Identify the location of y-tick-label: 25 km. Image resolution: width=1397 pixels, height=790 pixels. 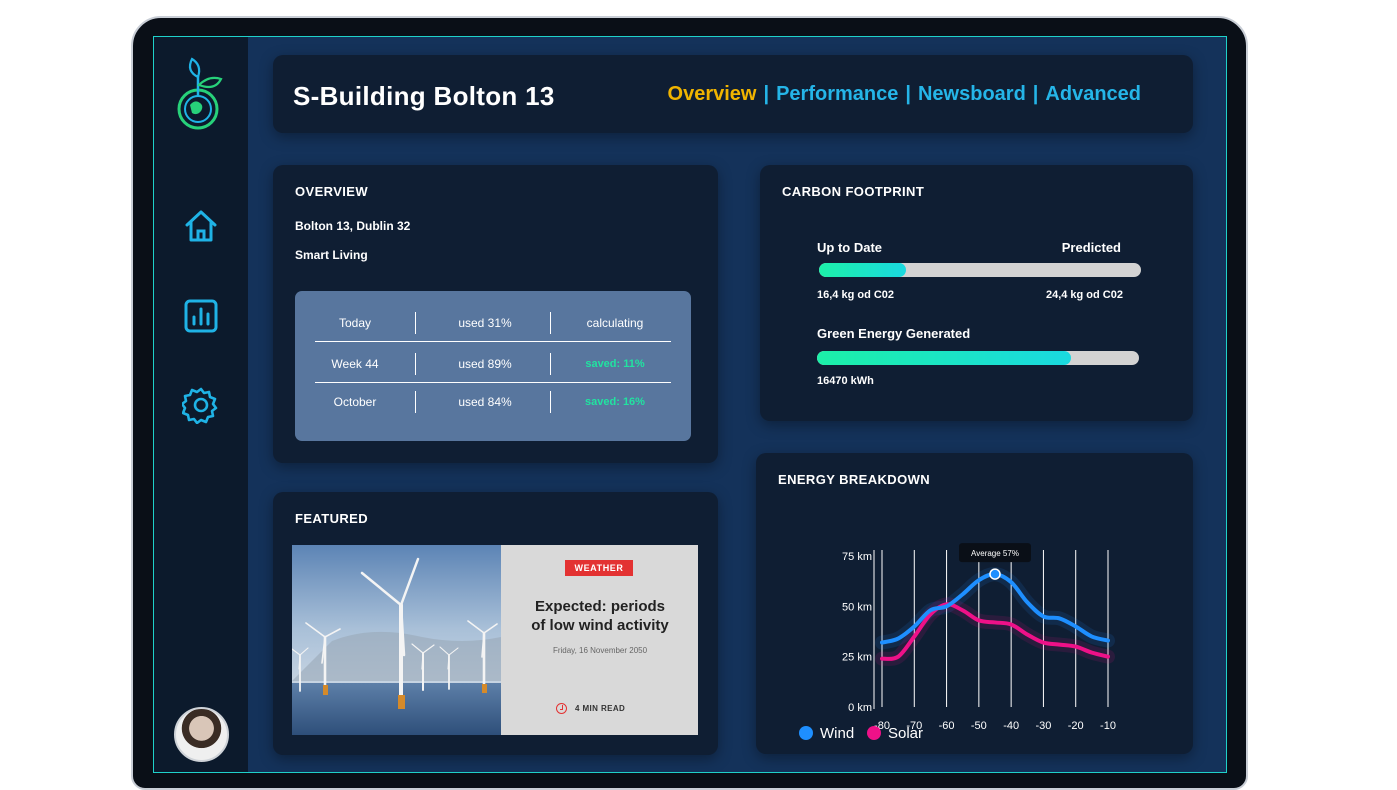
(857, 658).